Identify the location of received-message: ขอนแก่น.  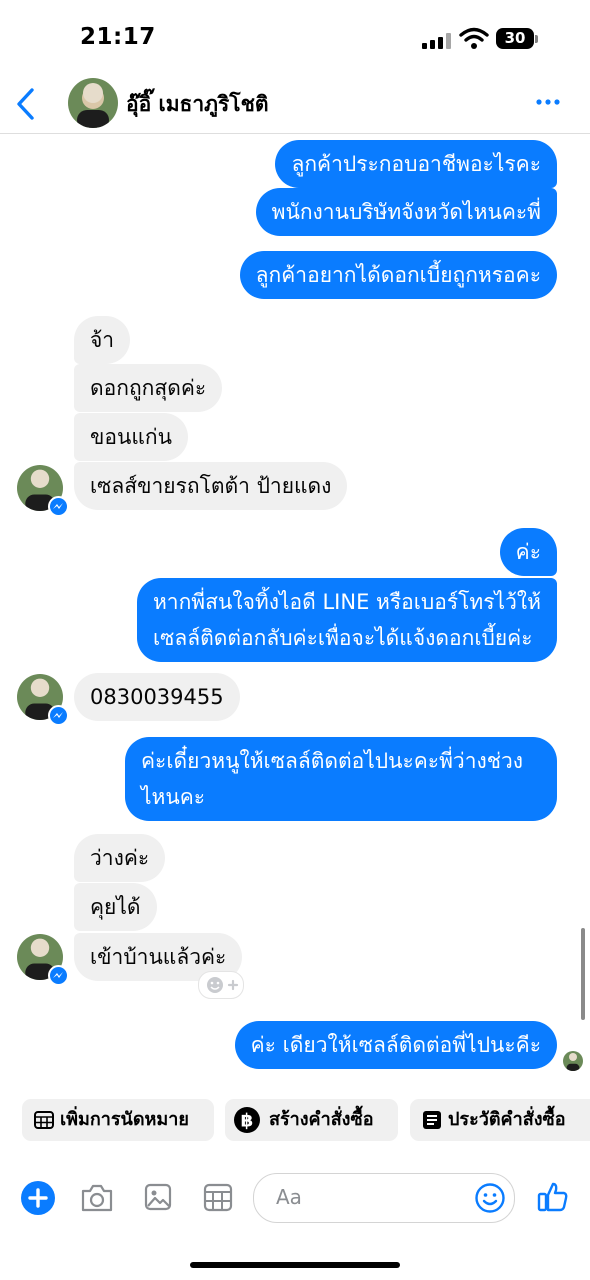
(131, 437).